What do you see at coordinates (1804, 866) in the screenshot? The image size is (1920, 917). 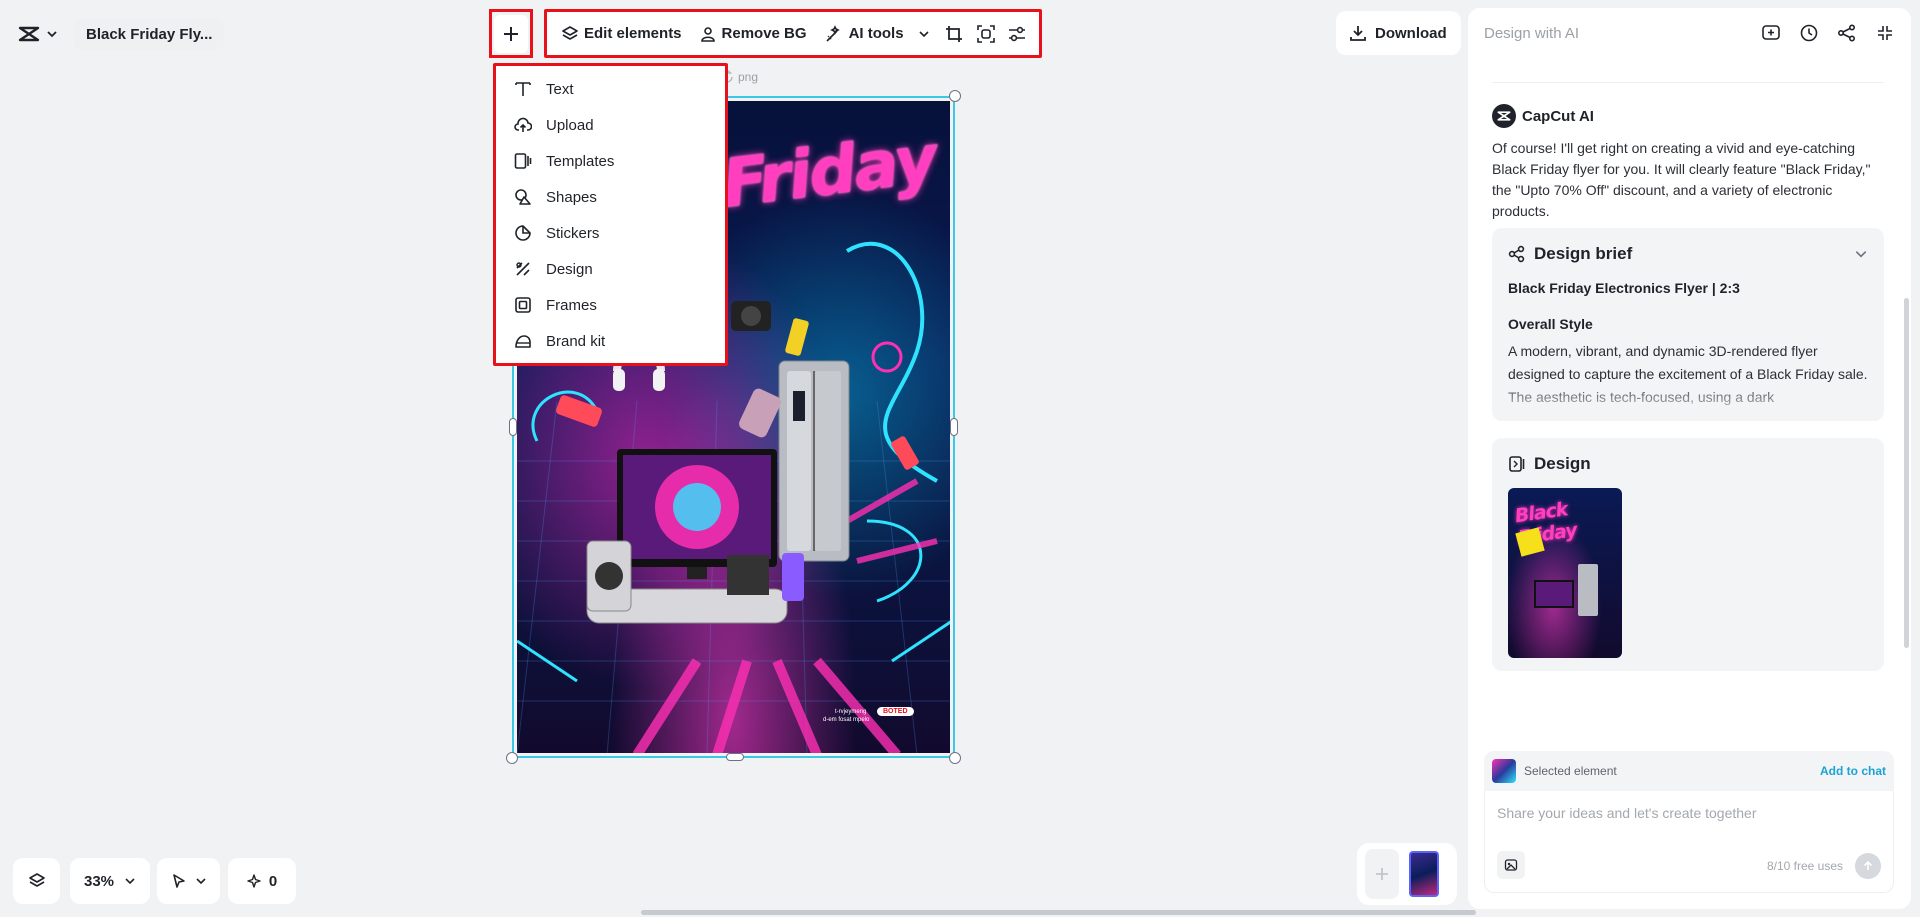 I see `free-uses-counter: 8/10 free uses` at bounding box center [1804, 866].